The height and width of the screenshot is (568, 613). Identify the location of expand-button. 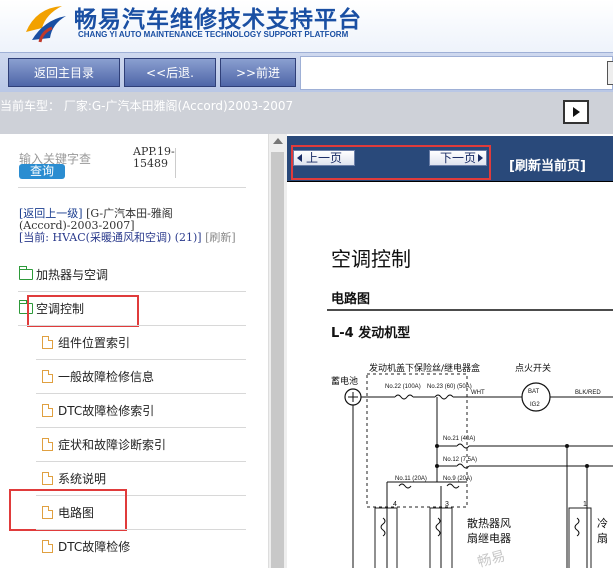
(576, 112).